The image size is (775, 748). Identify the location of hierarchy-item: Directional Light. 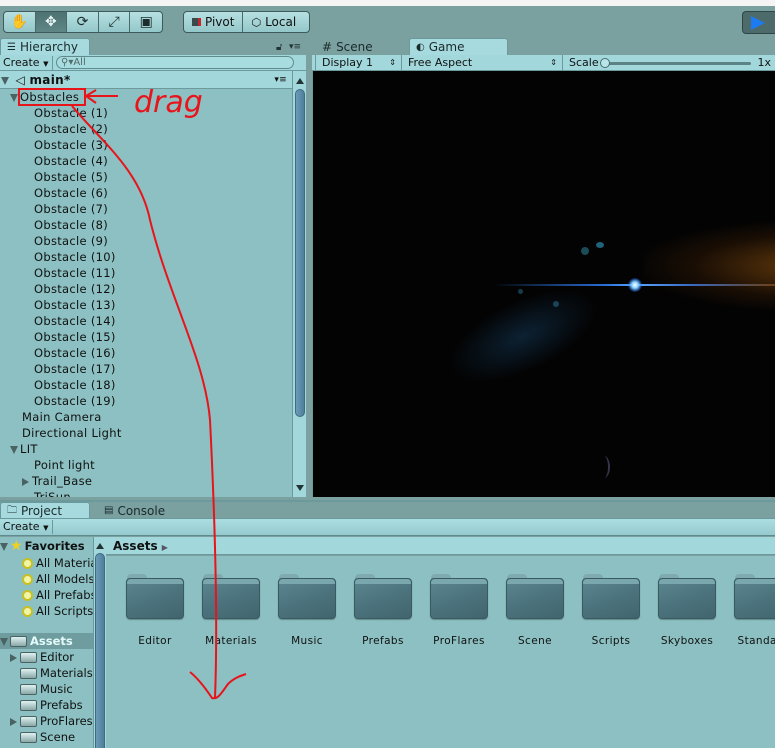
(66, 433).